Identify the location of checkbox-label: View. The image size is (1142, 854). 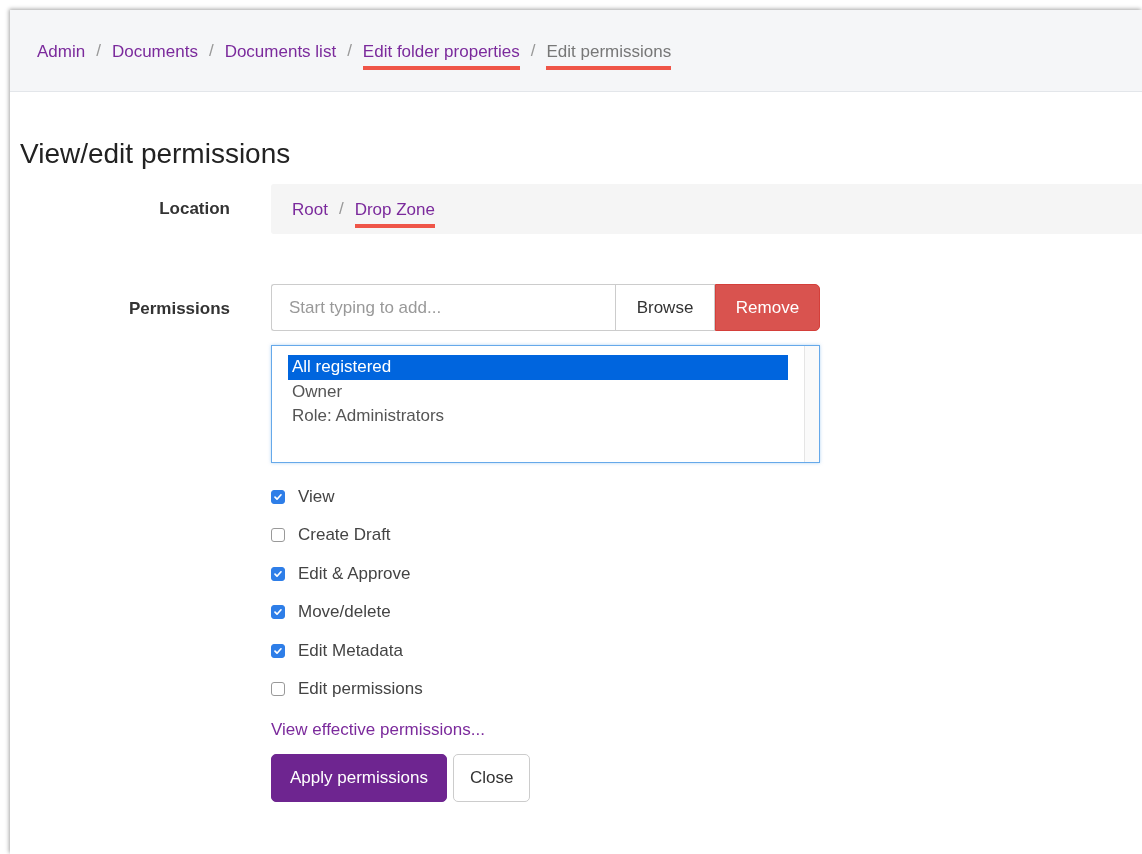
(316, 496).